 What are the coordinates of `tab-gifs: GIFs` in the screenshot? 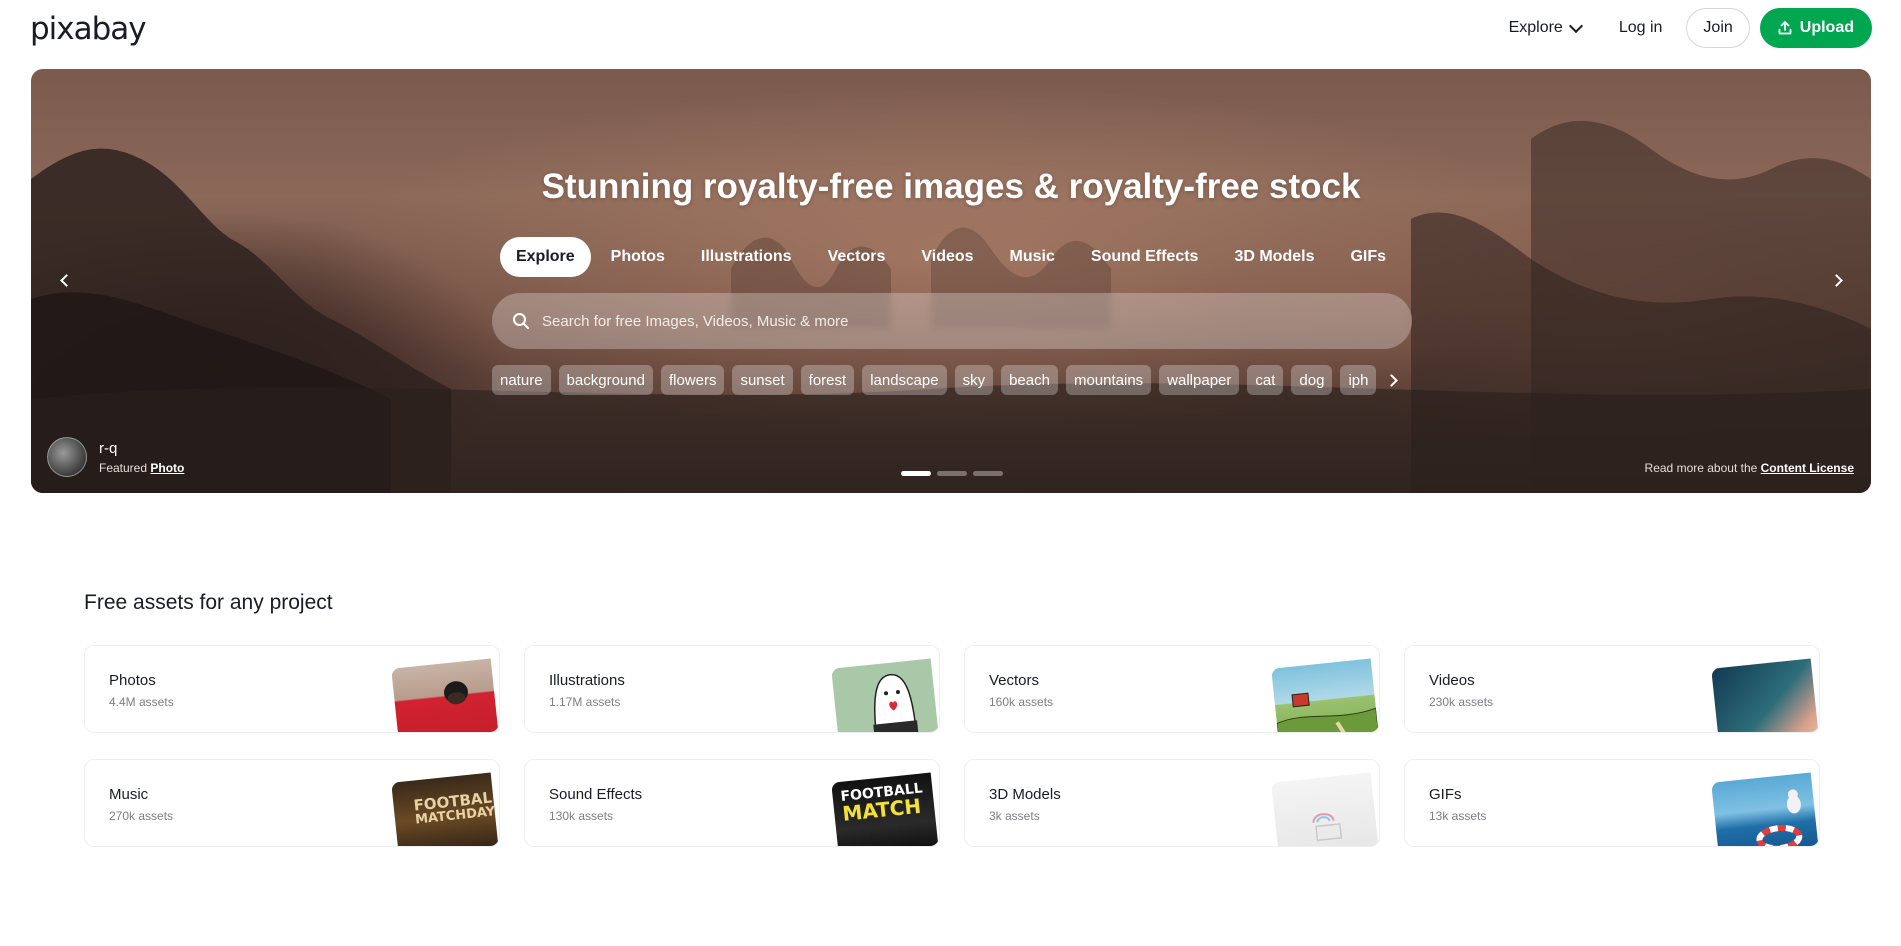 It's located at (1368, 257).